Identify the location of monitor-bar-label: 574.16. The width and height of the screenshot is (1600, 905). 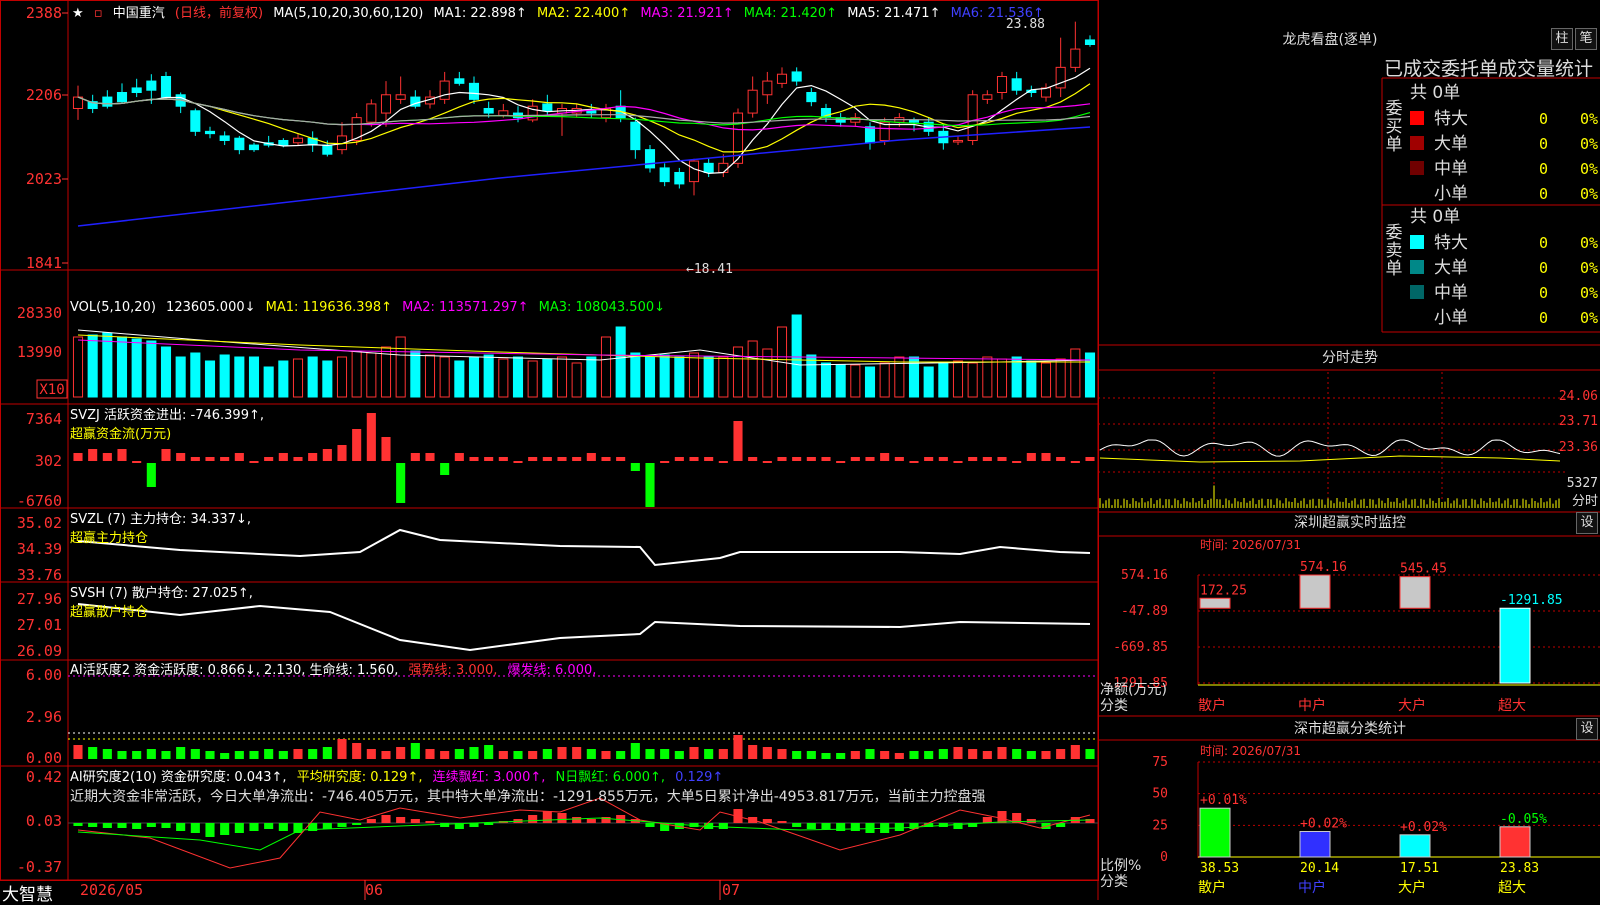
(1323, 567).